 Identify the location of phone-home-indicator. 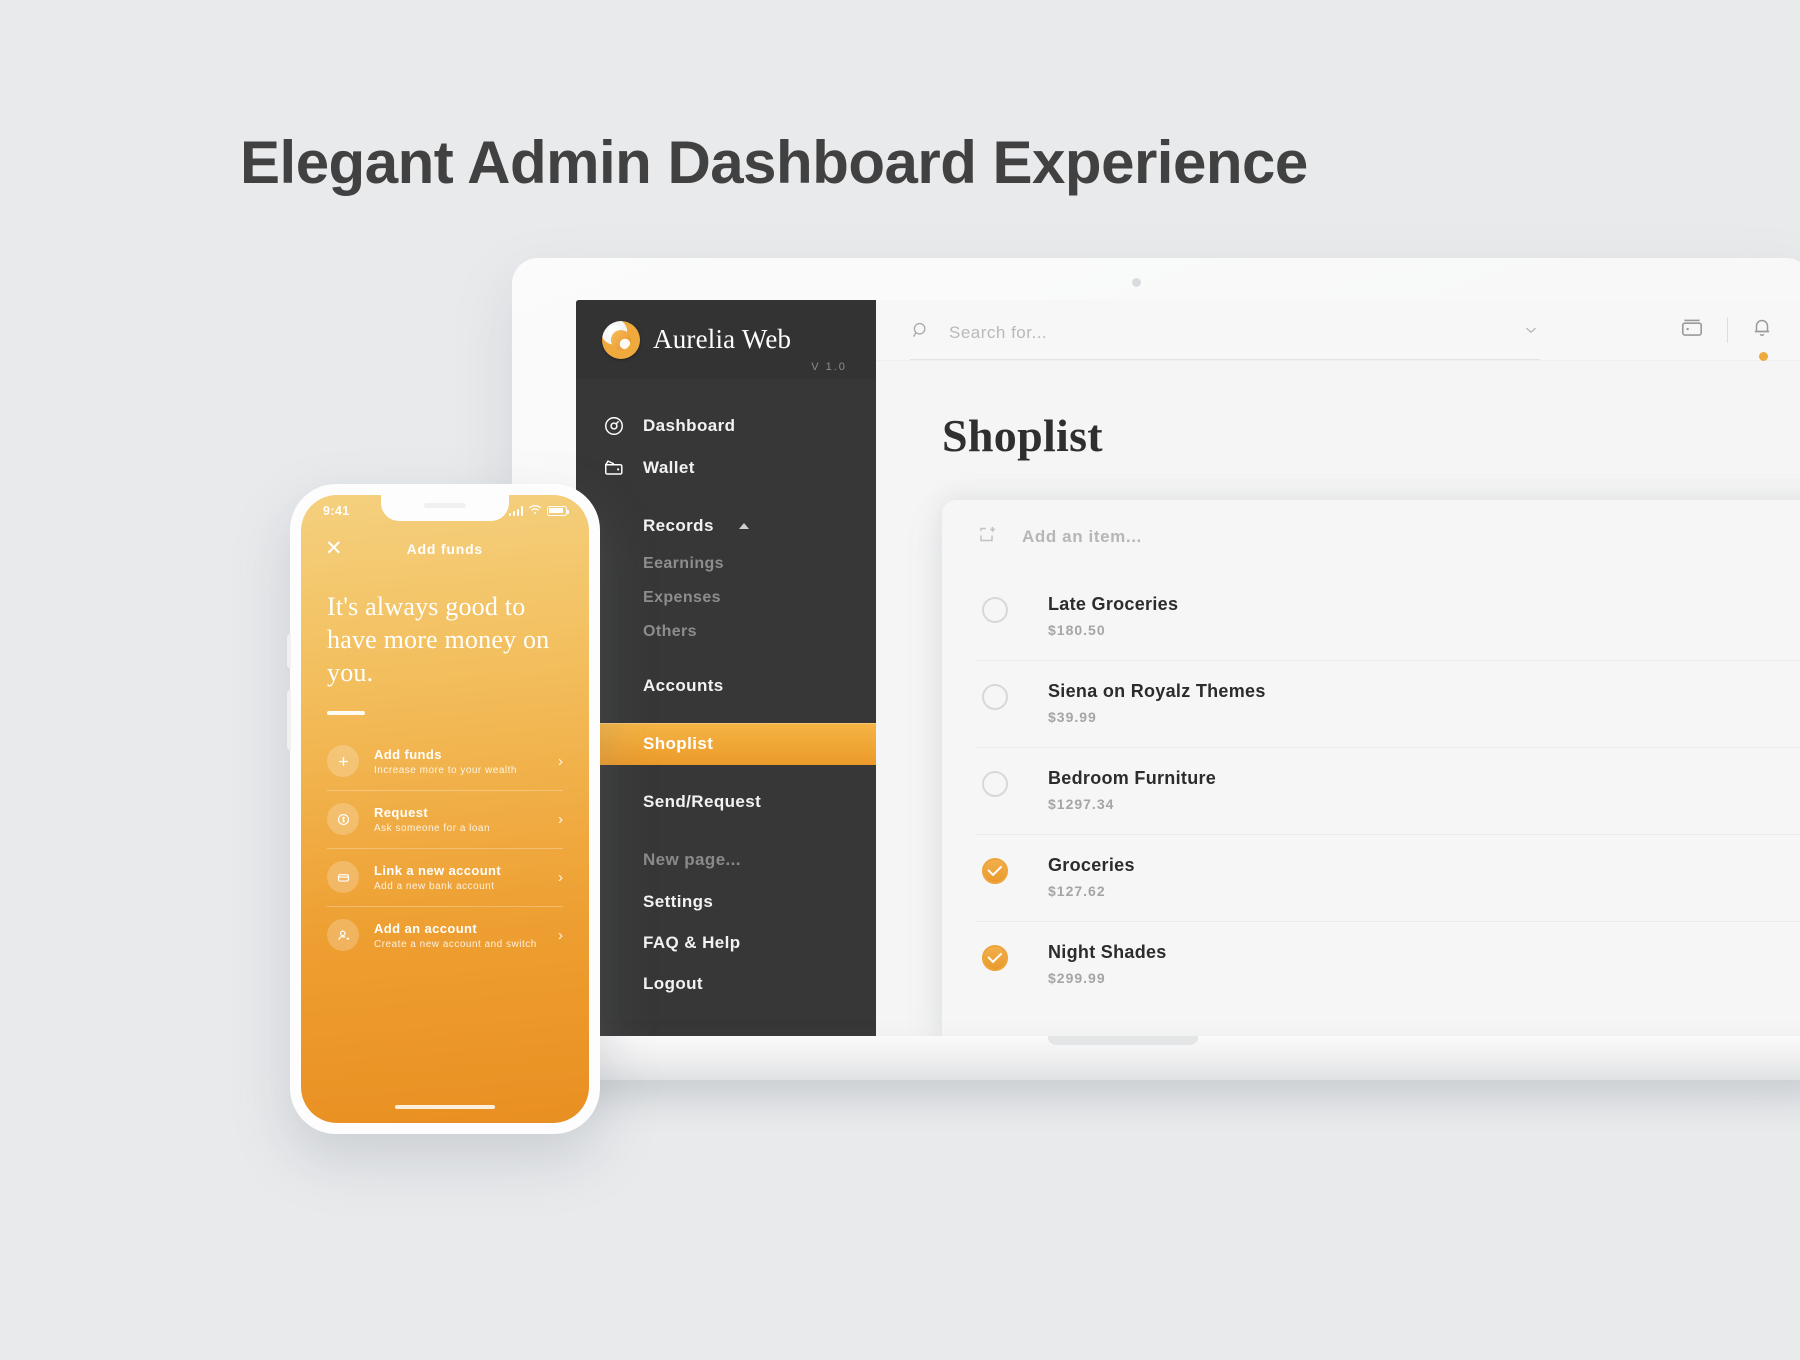
(445, 1107).